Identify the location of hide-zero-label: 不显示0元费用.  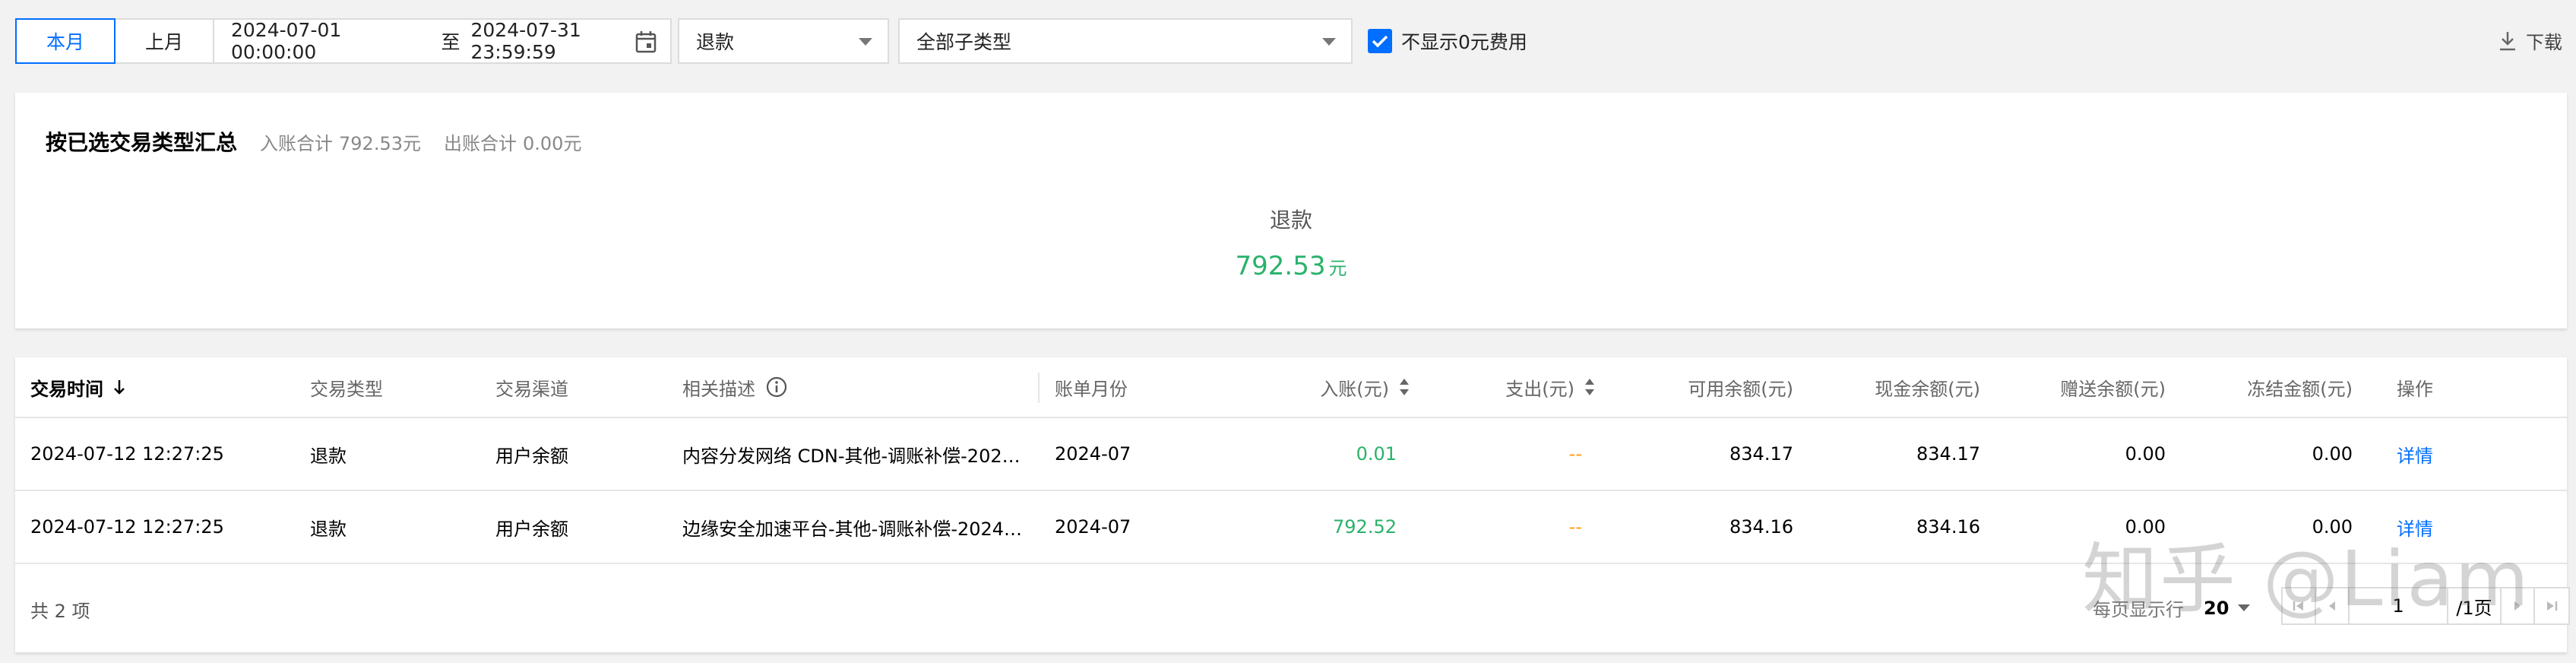
(1464, 42).